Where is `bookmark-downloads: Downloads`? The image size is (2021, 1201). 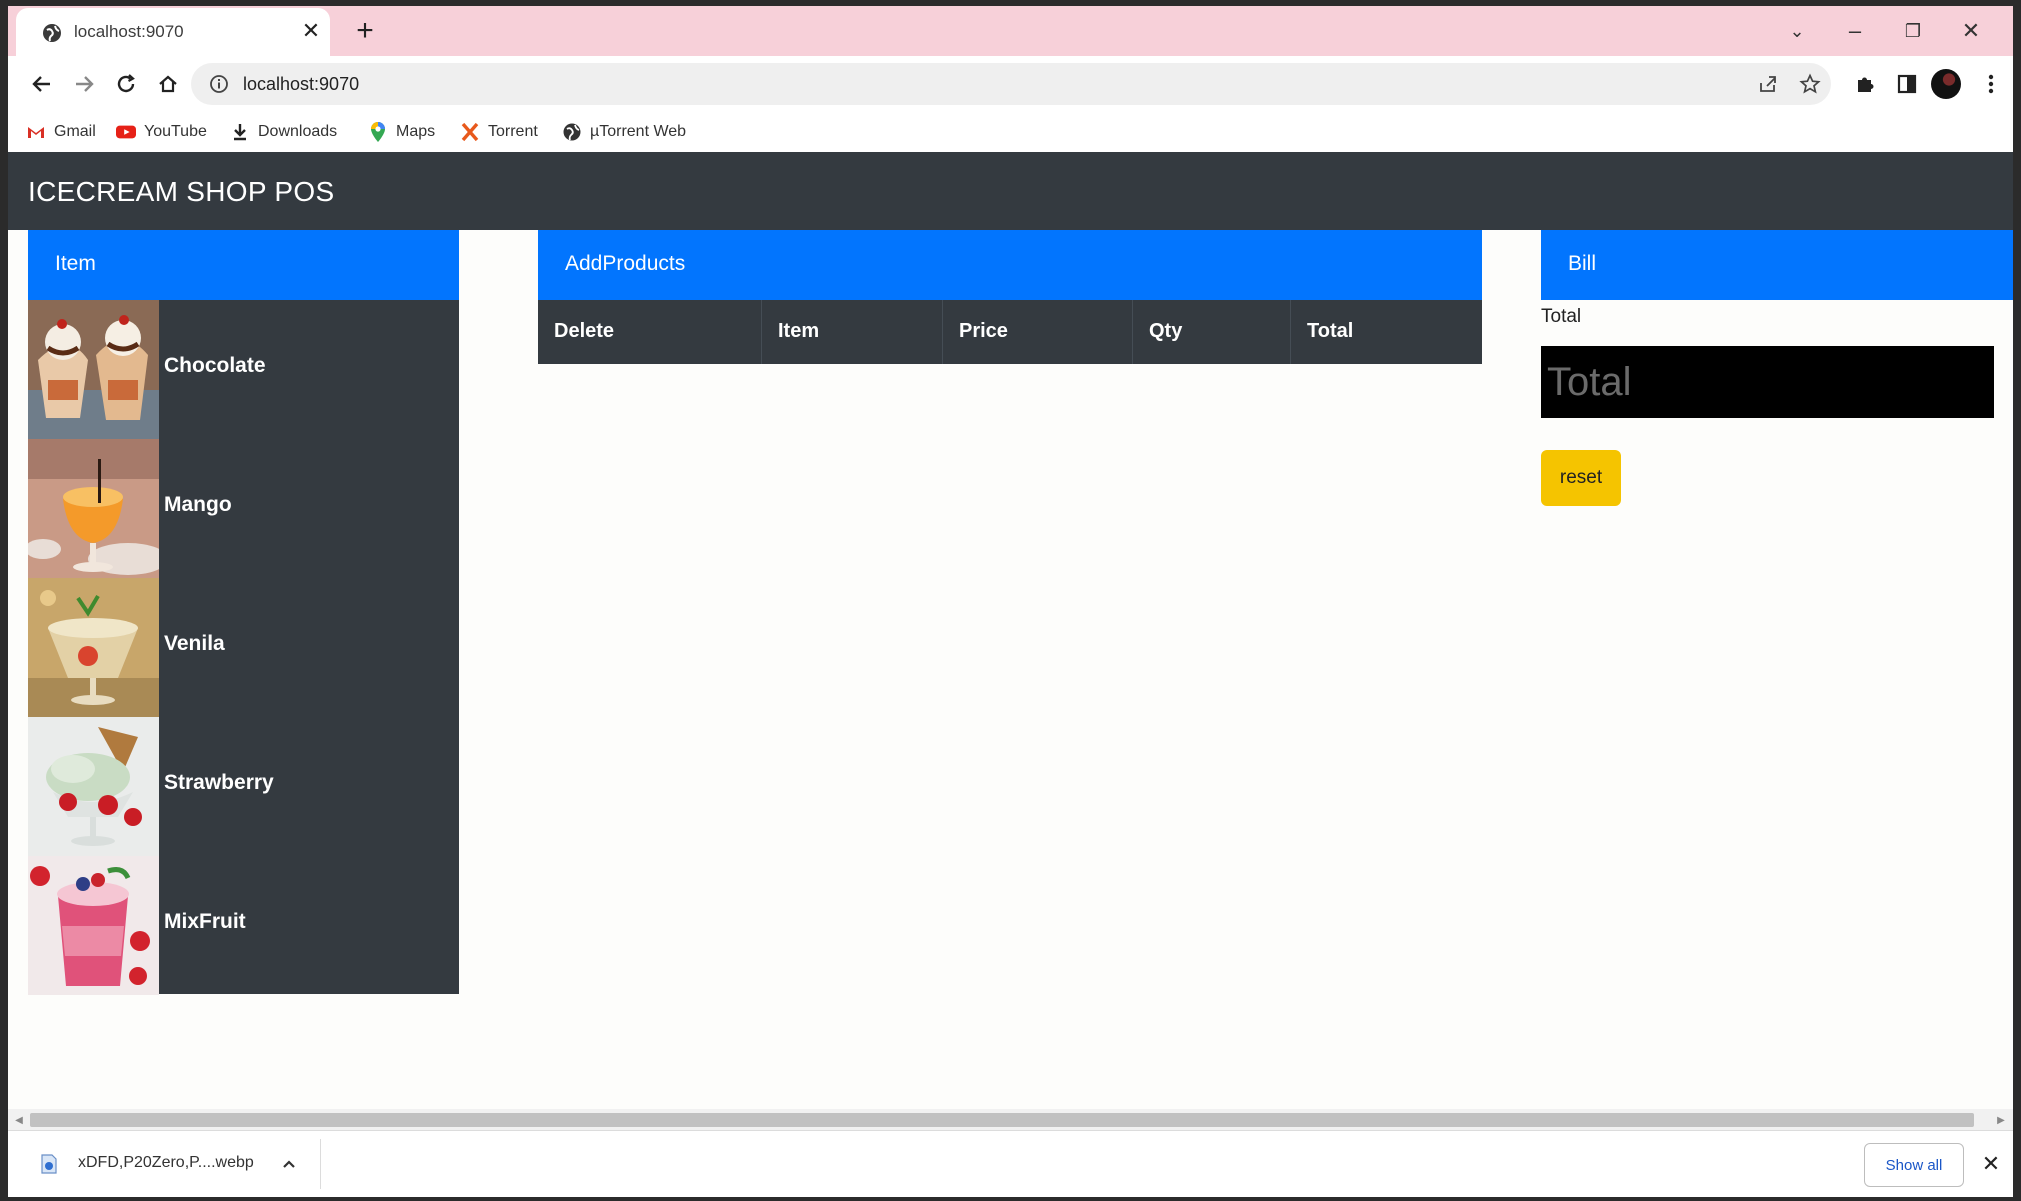 bookmark-downloads: Downloads is located at coordinates (283, 132).